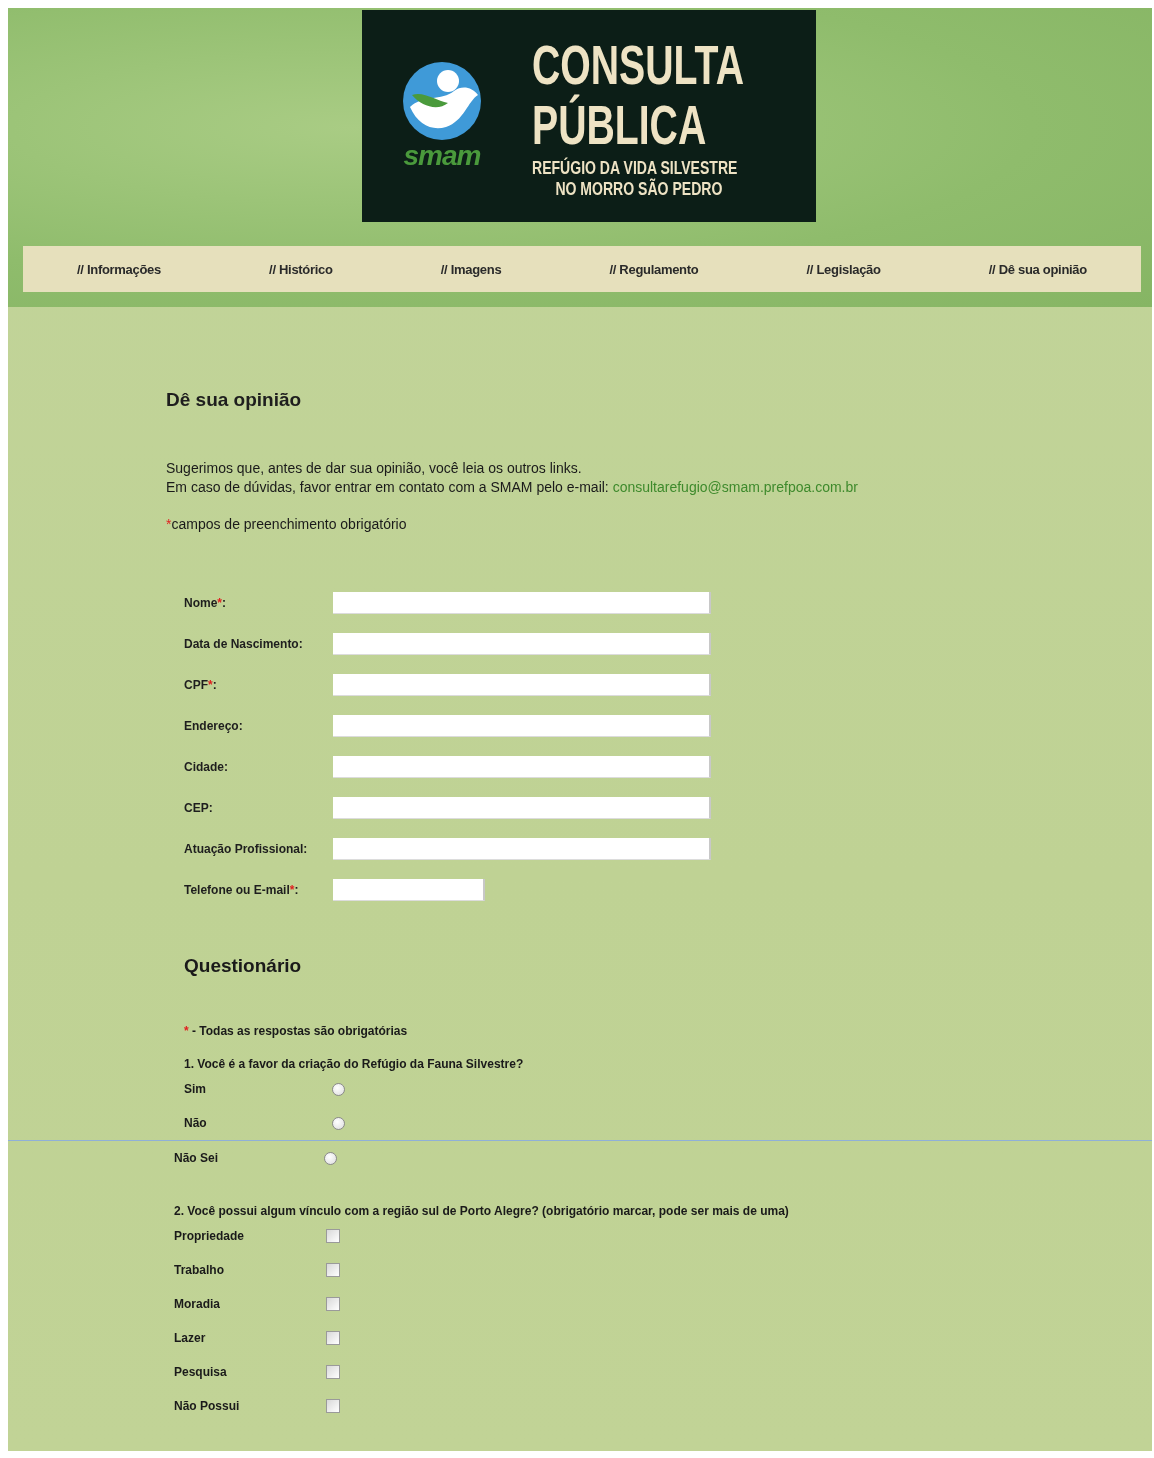  Describe the element at coordinates (843, 269) in the screenshot. I see `nav-link: // Legislação` at that location.